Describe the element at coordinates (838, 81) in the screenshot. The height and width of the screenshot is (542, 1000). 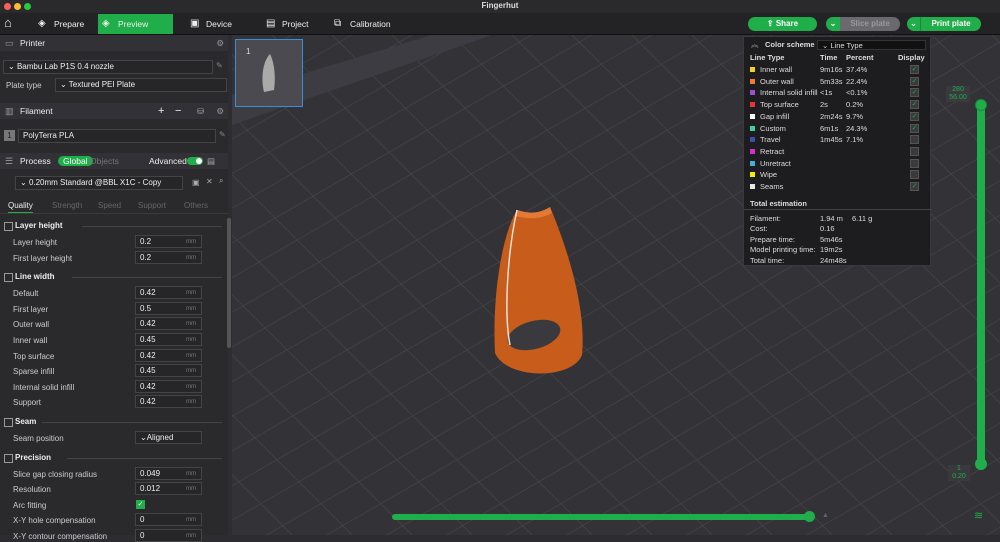
I see `legend-row: Outer wall 5m33s 22.4% ✓` at that location.